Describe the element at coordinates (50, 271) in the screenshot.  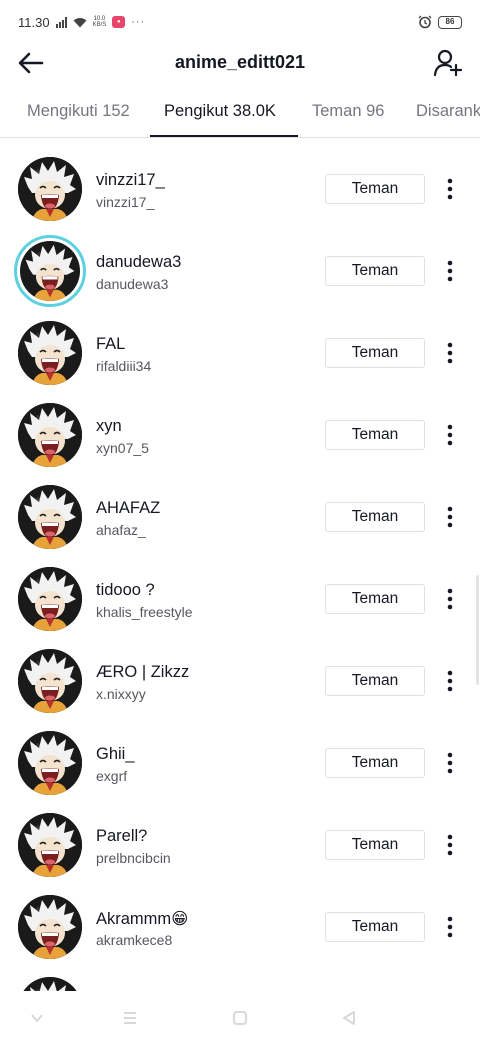
I see `avatar-with-story` at that location.